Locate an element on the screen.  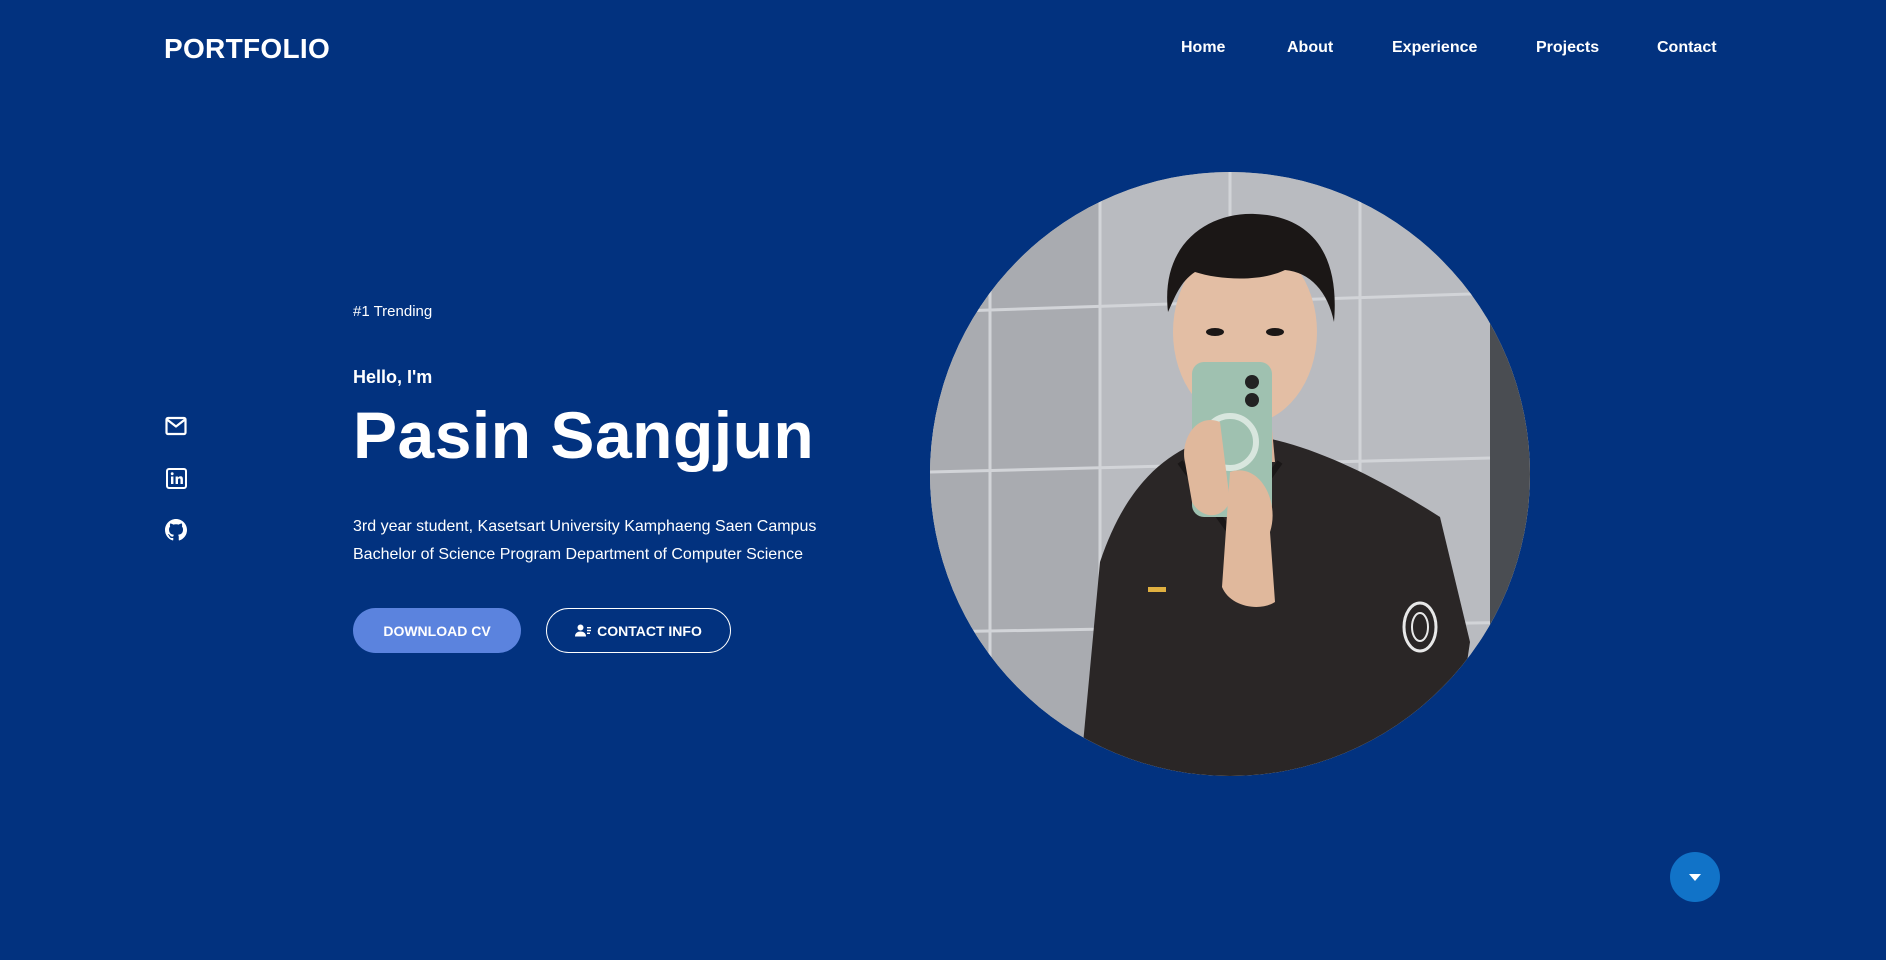
nav-experience: Experience is located at coordinates (1434, 48).